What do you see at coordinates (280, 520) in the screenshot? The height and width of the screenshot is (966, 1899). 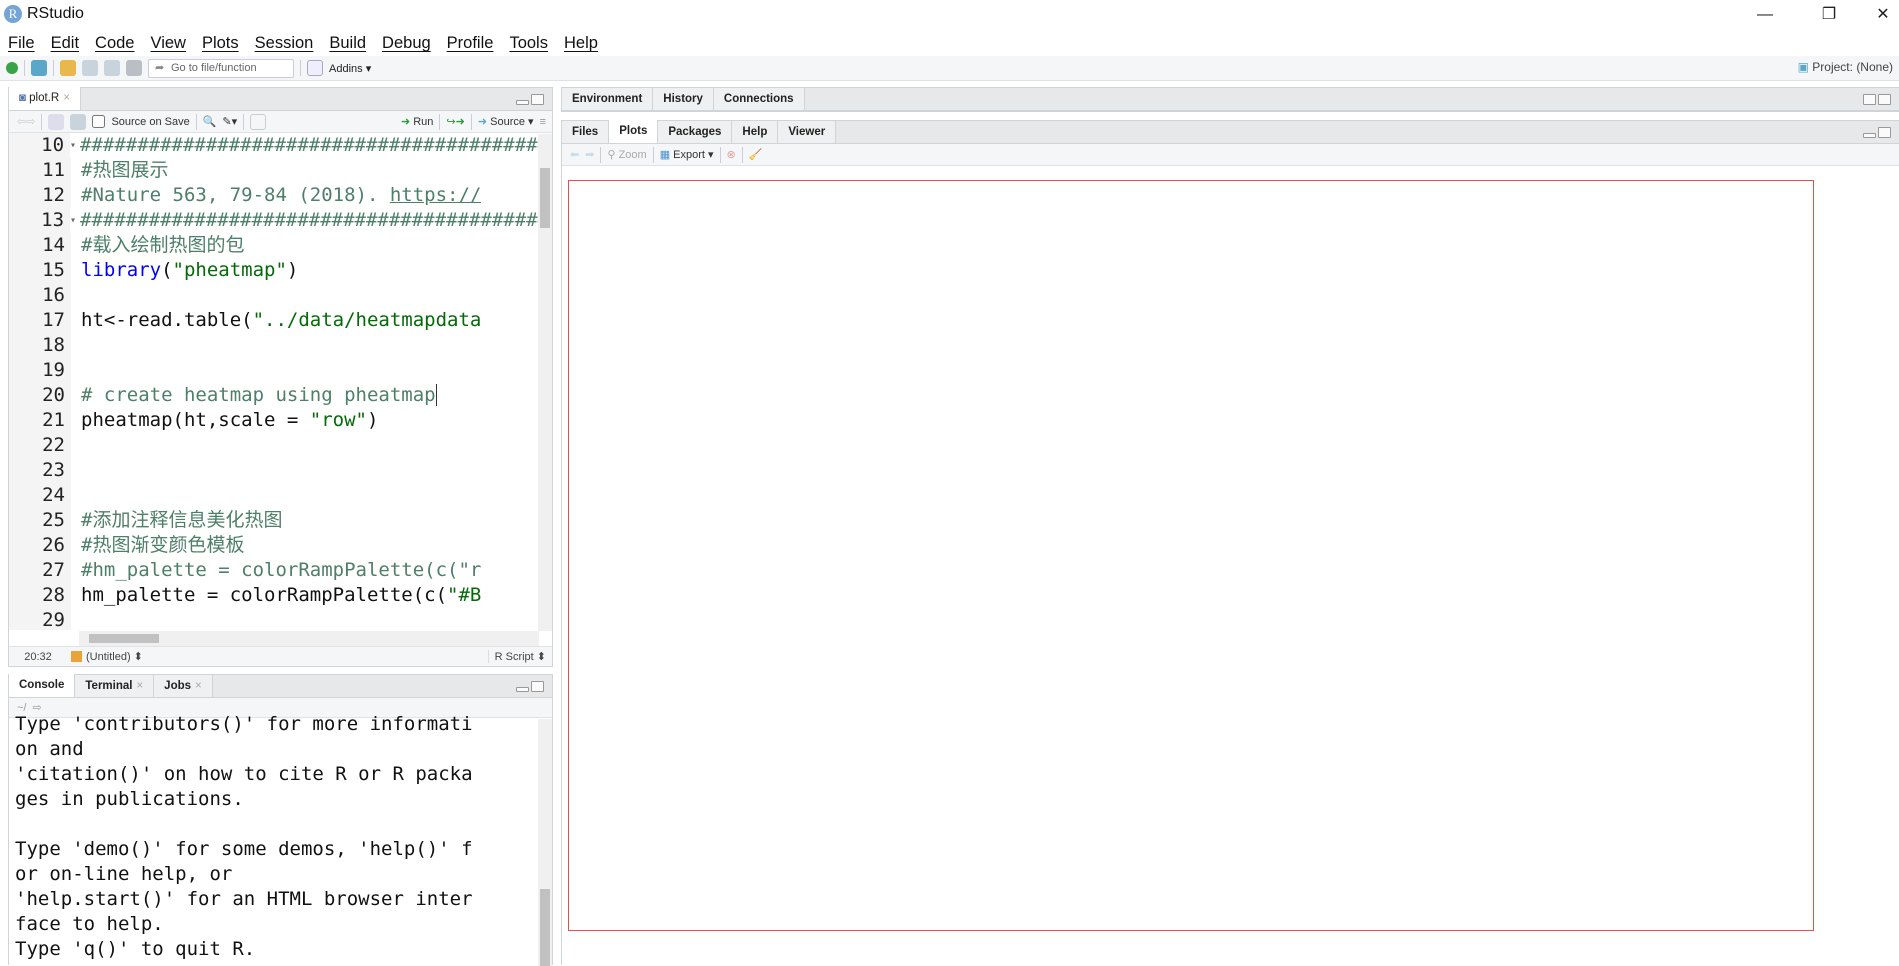 I see `code-line: 25 #添加注释信息美化热图` at bounding box center [280, 520].